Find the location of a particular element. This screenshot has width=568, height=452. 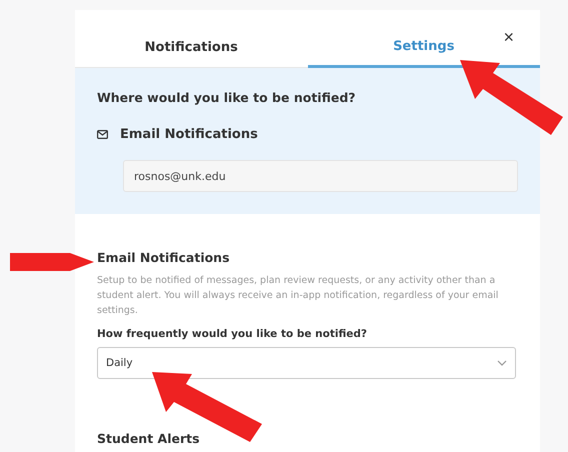

field-label: How frequently would you like to be notified? is located at coordinates (232, 334).